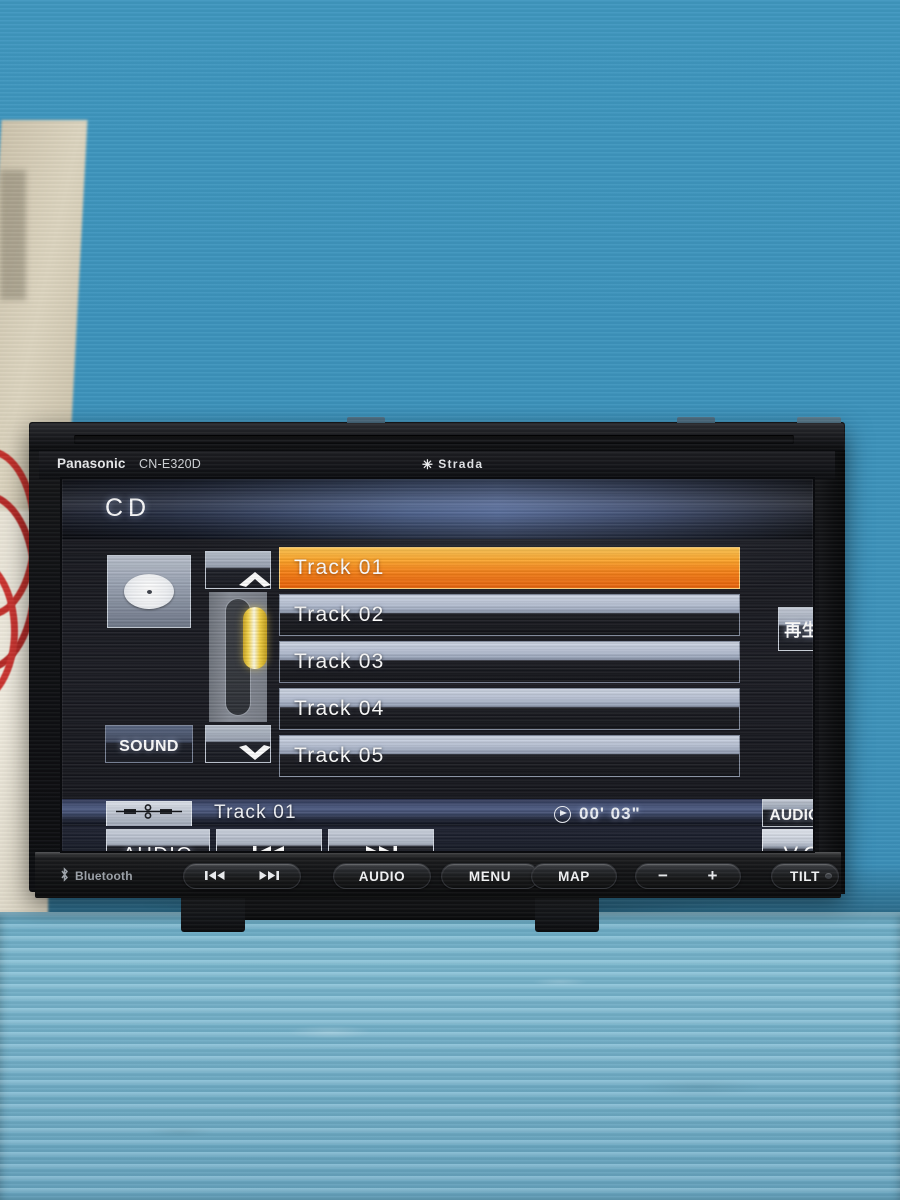 This screenshot has width=900, height=1200. Describe the element at coordinates (461, 464) in the screenshot. I see `series-logo-text: Strada` at that location.